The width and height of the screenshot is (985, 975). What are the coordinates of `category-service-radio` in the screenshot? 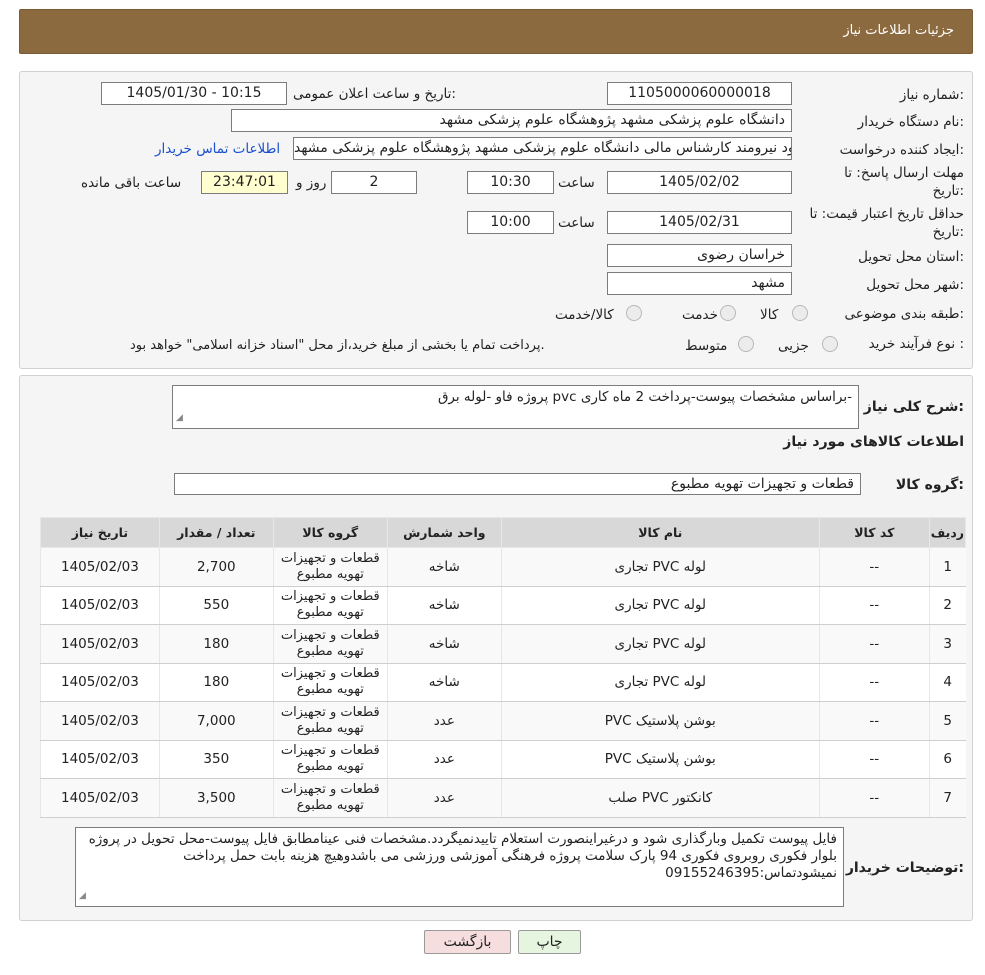 It's located at (728, 313).